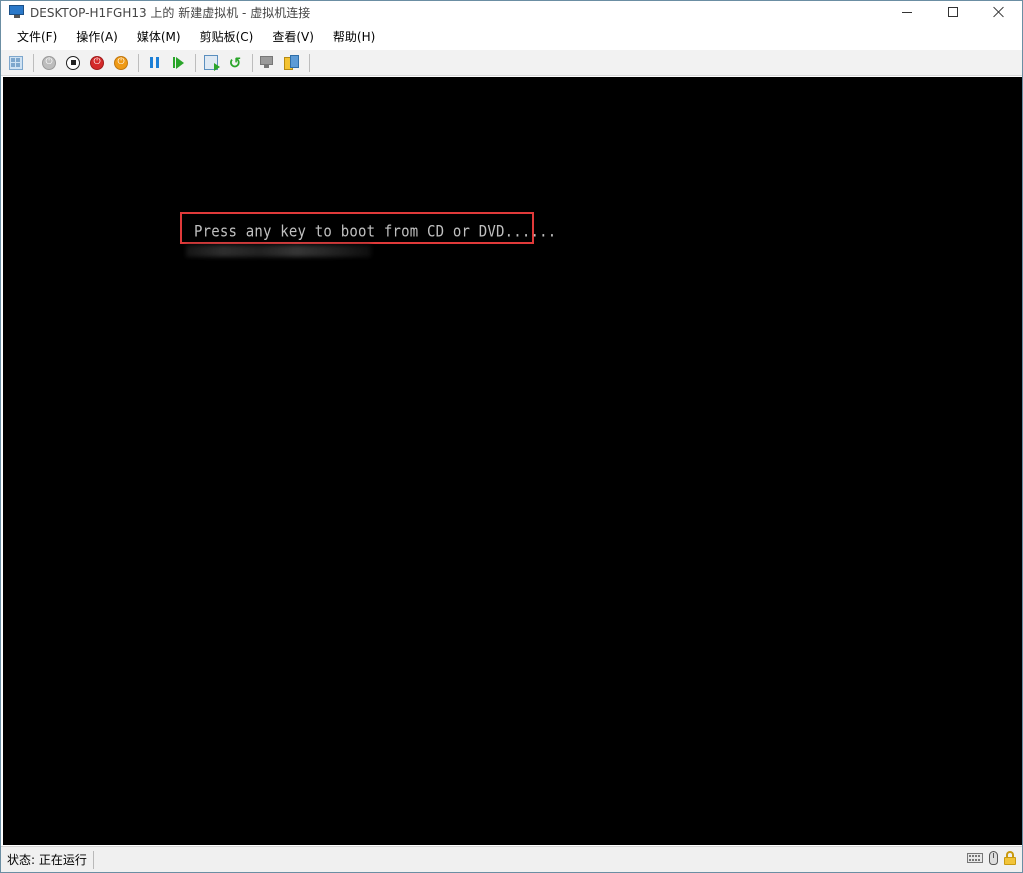 This screenshot has width=1023, height=873. Describe the element at coordinates (227, 37) in the screenshot. I see `menu-clipboard: 剪贴板(C)` at that location.